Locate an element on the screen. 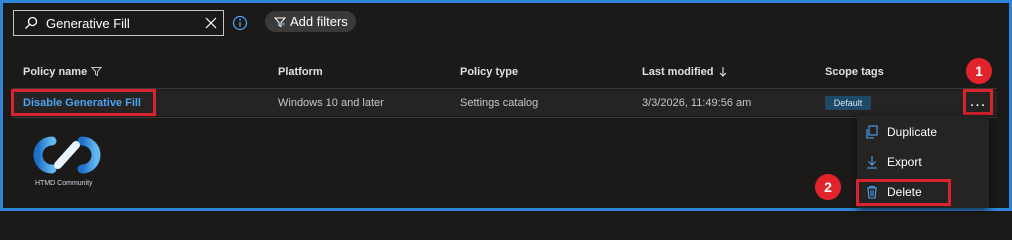 The height and width of the screenshot is (240, 1012). last-modified-cell: 3/3/2026, 11:49:56 am is located at coordinates (697, 103).